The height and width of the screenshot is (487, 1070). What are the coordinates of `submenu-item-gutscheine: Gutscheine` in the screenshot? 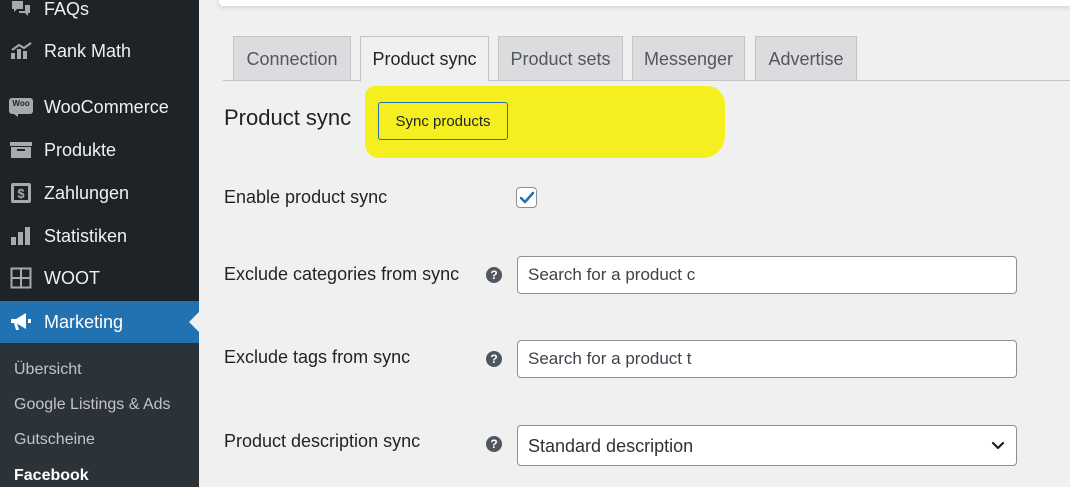 It's located at (54, 440).